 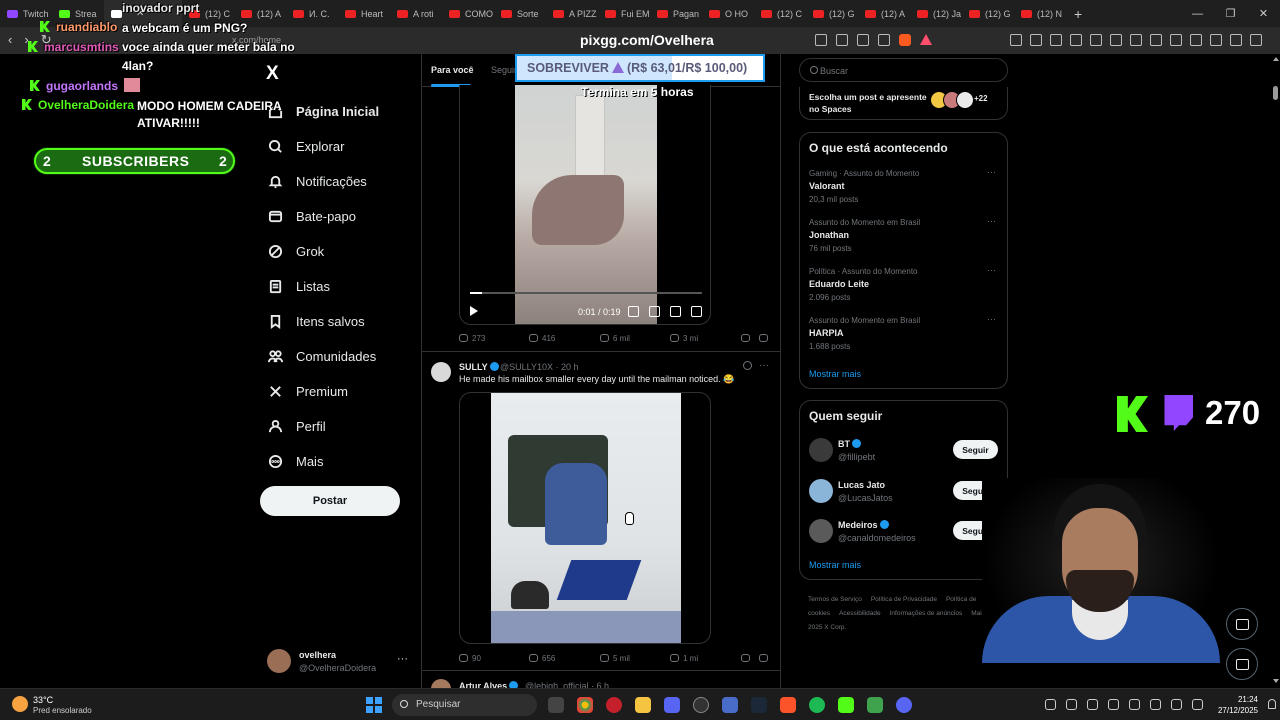 I want to click on nav-item-9: Perfil, so click(x=343, y=426).